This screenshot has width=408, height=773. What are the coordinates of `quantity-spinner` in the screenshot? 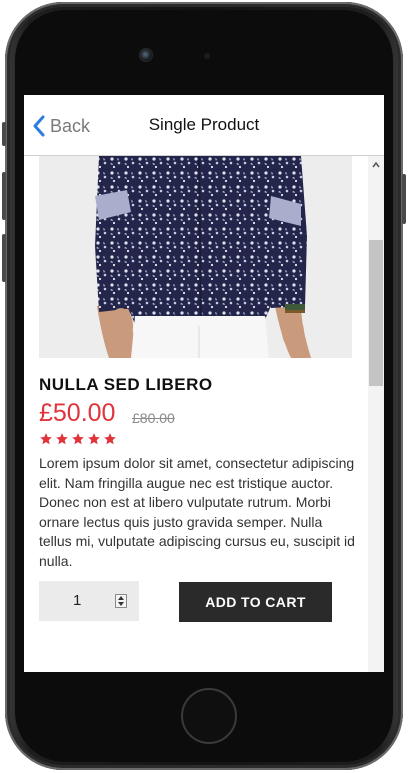 It's located at (121, 601).